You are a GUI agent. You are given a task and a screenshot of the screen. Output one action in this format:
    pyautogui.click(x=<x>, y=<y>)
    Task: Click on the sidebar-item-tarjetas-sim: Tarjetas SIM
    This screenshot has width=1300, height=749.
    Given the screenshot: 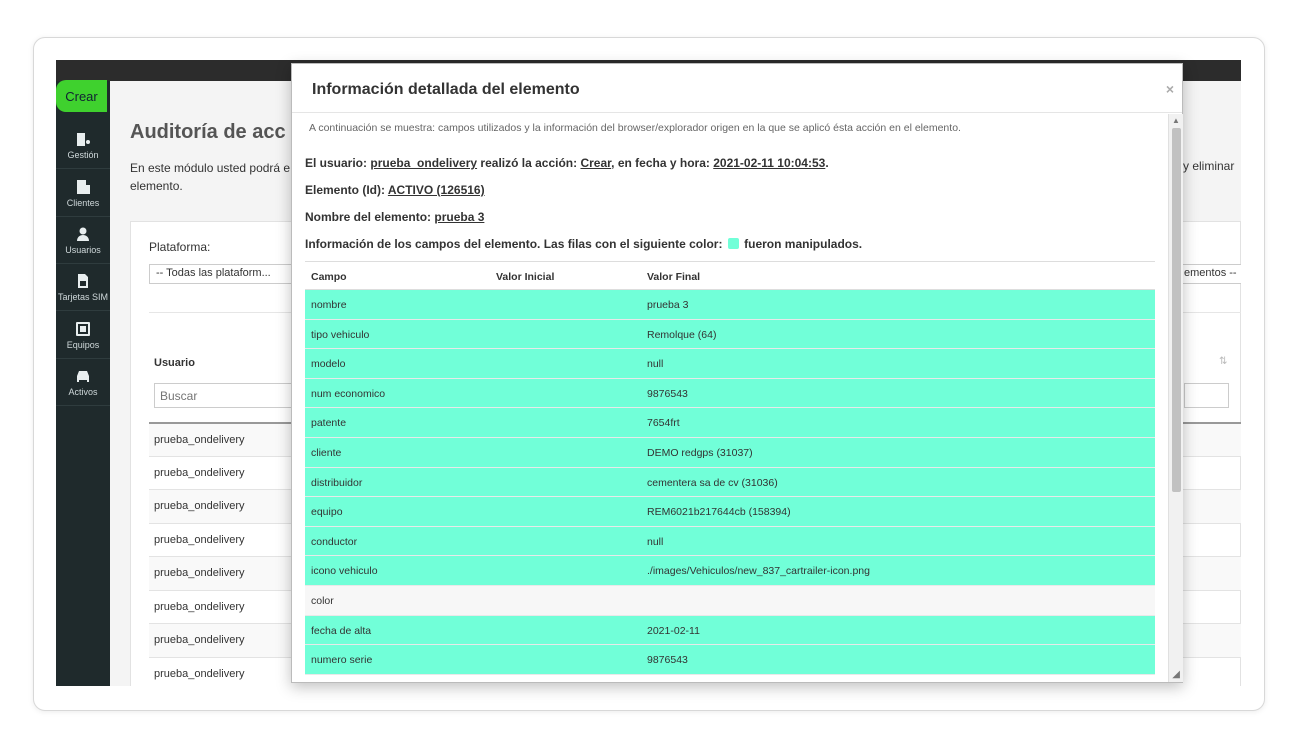 What is the action you would take?
    pyautogui.click(x=83, y=287)
    